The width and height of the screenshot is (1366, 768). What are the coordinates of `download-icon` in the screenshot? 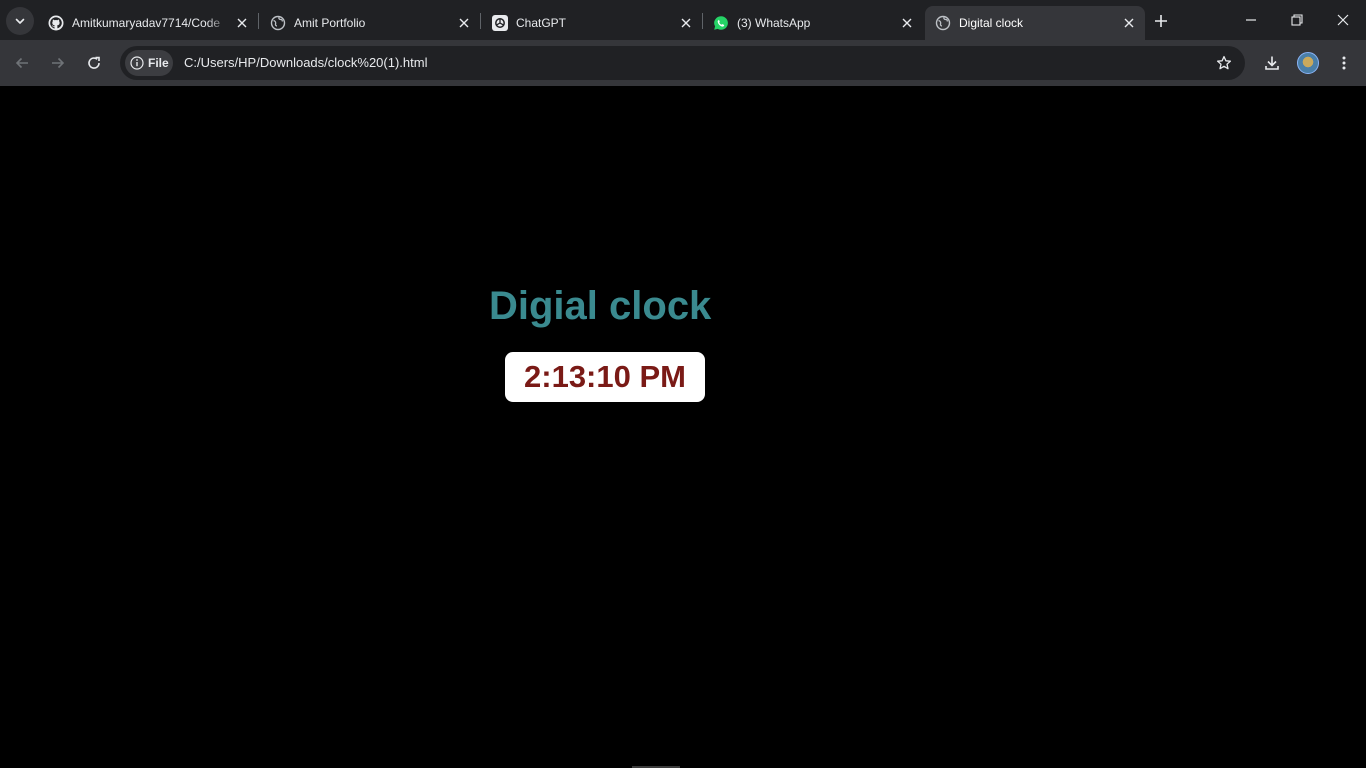 It's located at (1272, 63).